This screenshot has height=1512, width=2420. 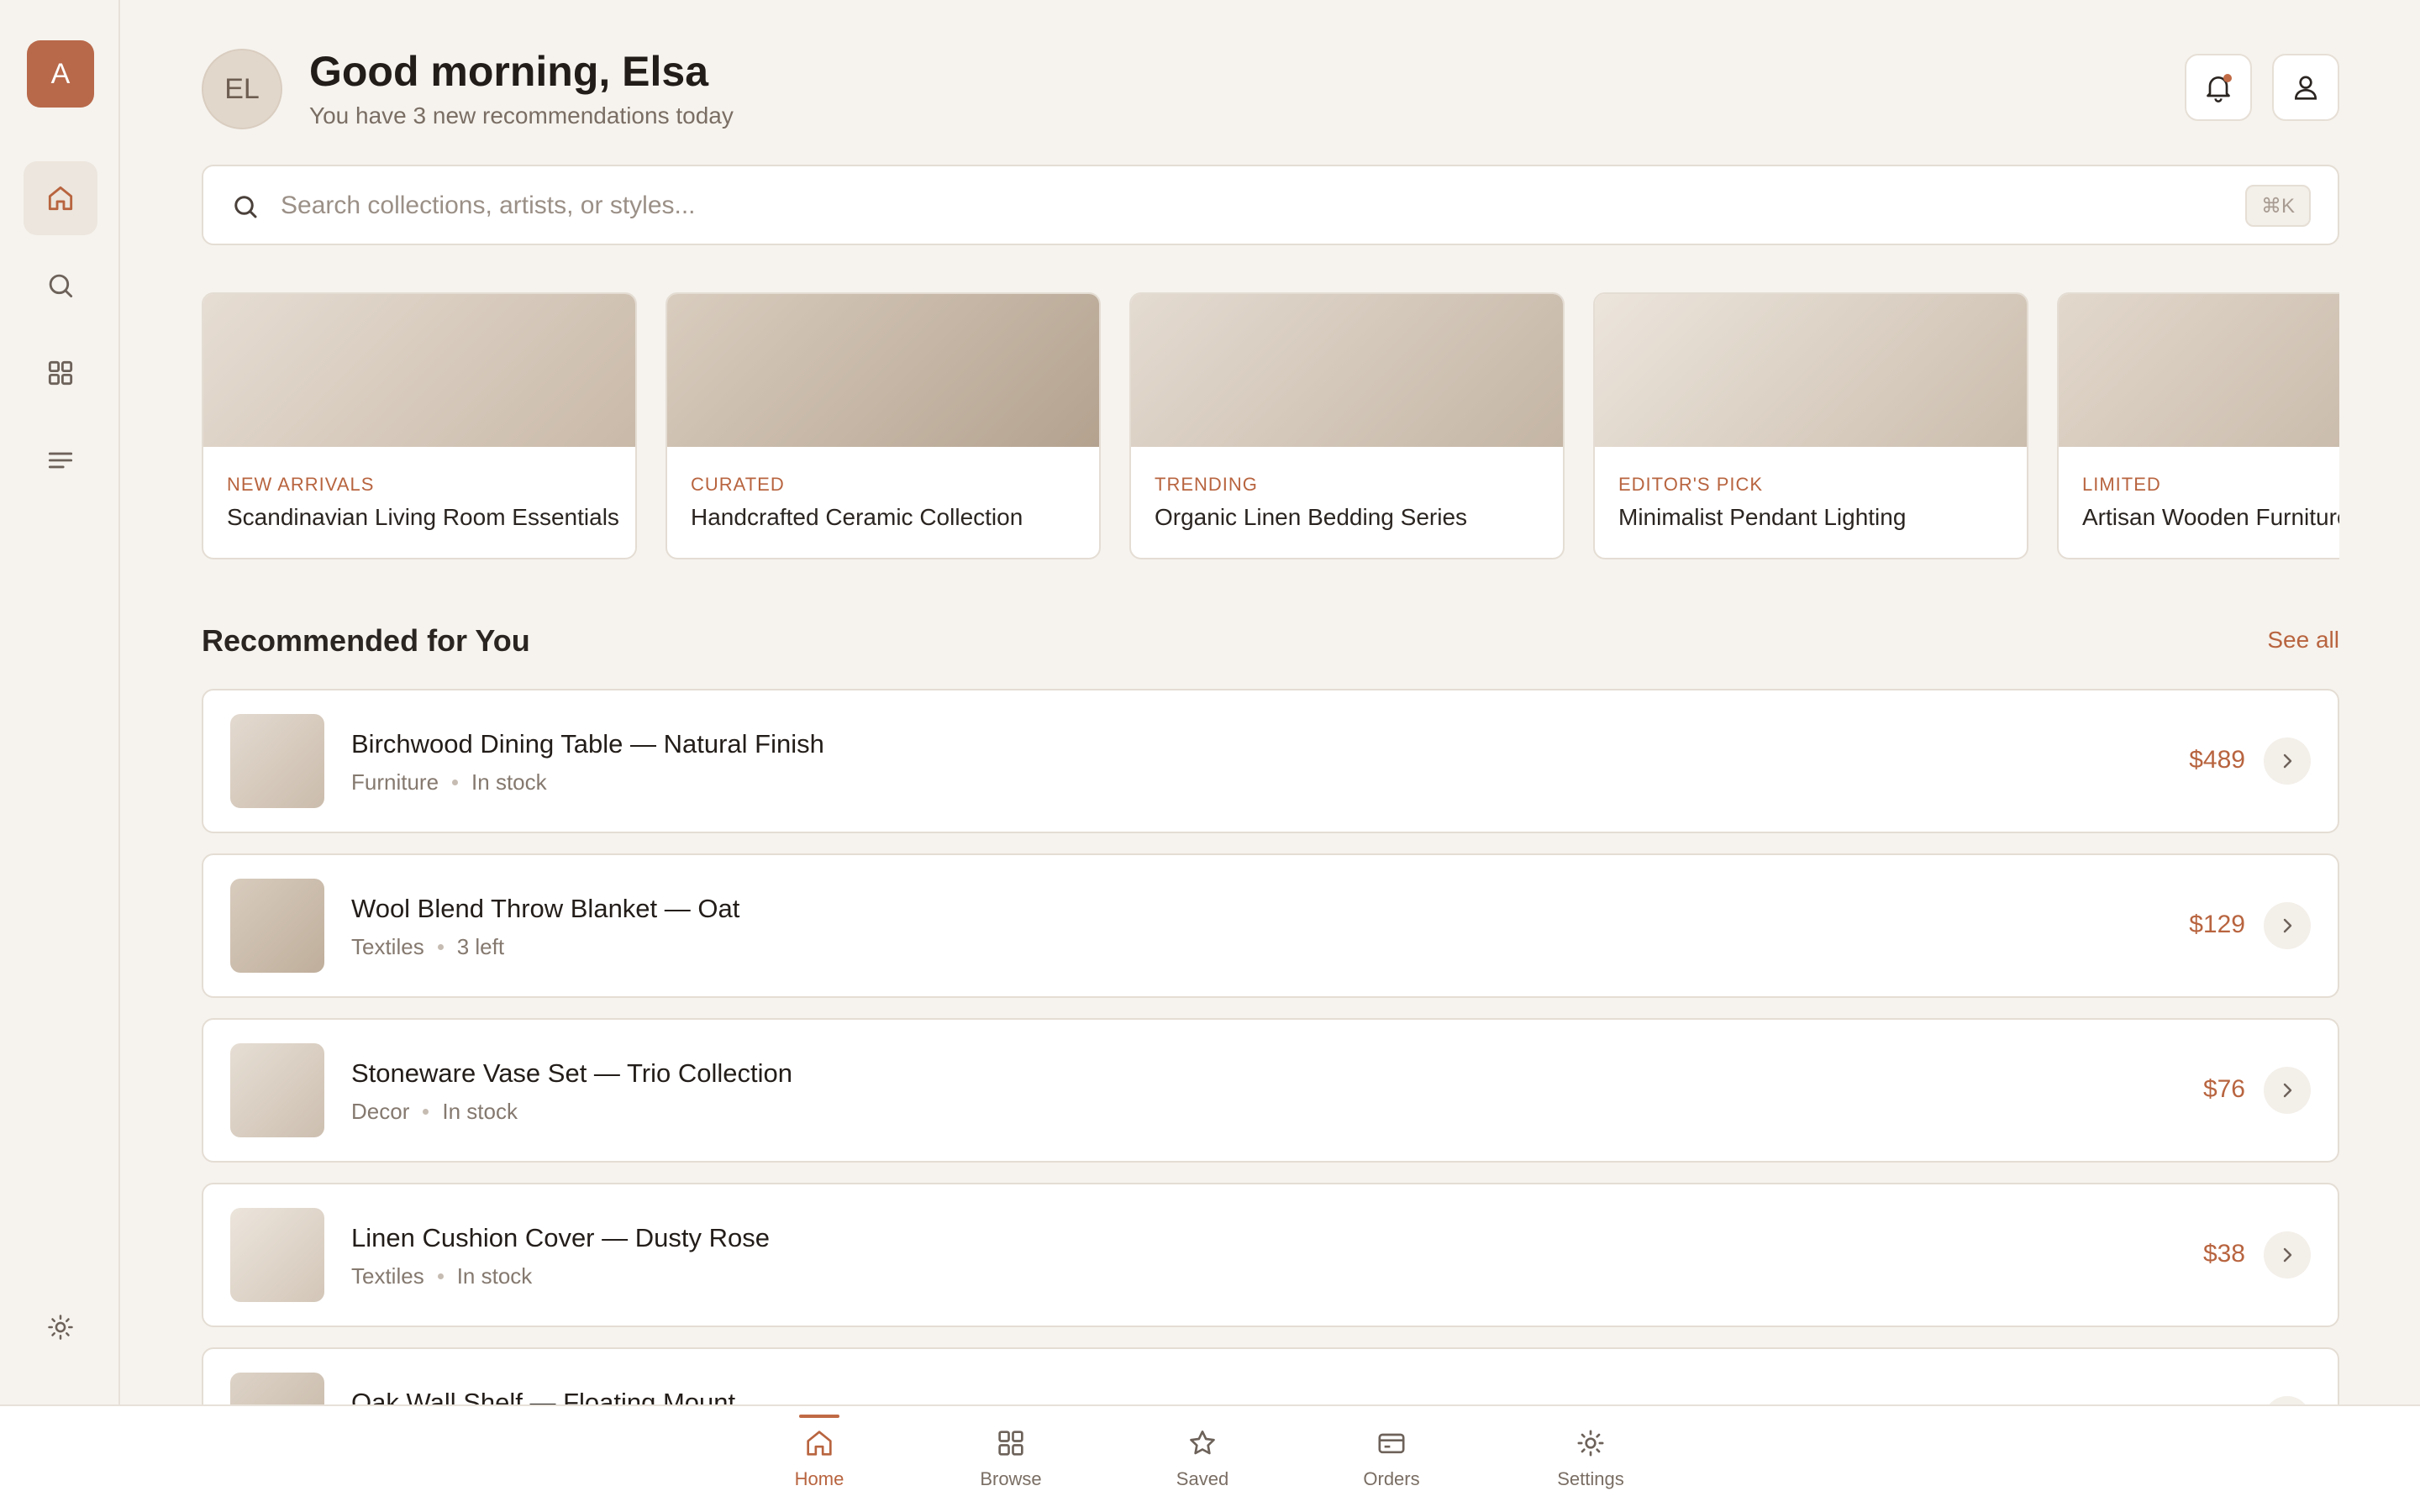 I want to click on product-price: $489, so click(x=2217, y=760).